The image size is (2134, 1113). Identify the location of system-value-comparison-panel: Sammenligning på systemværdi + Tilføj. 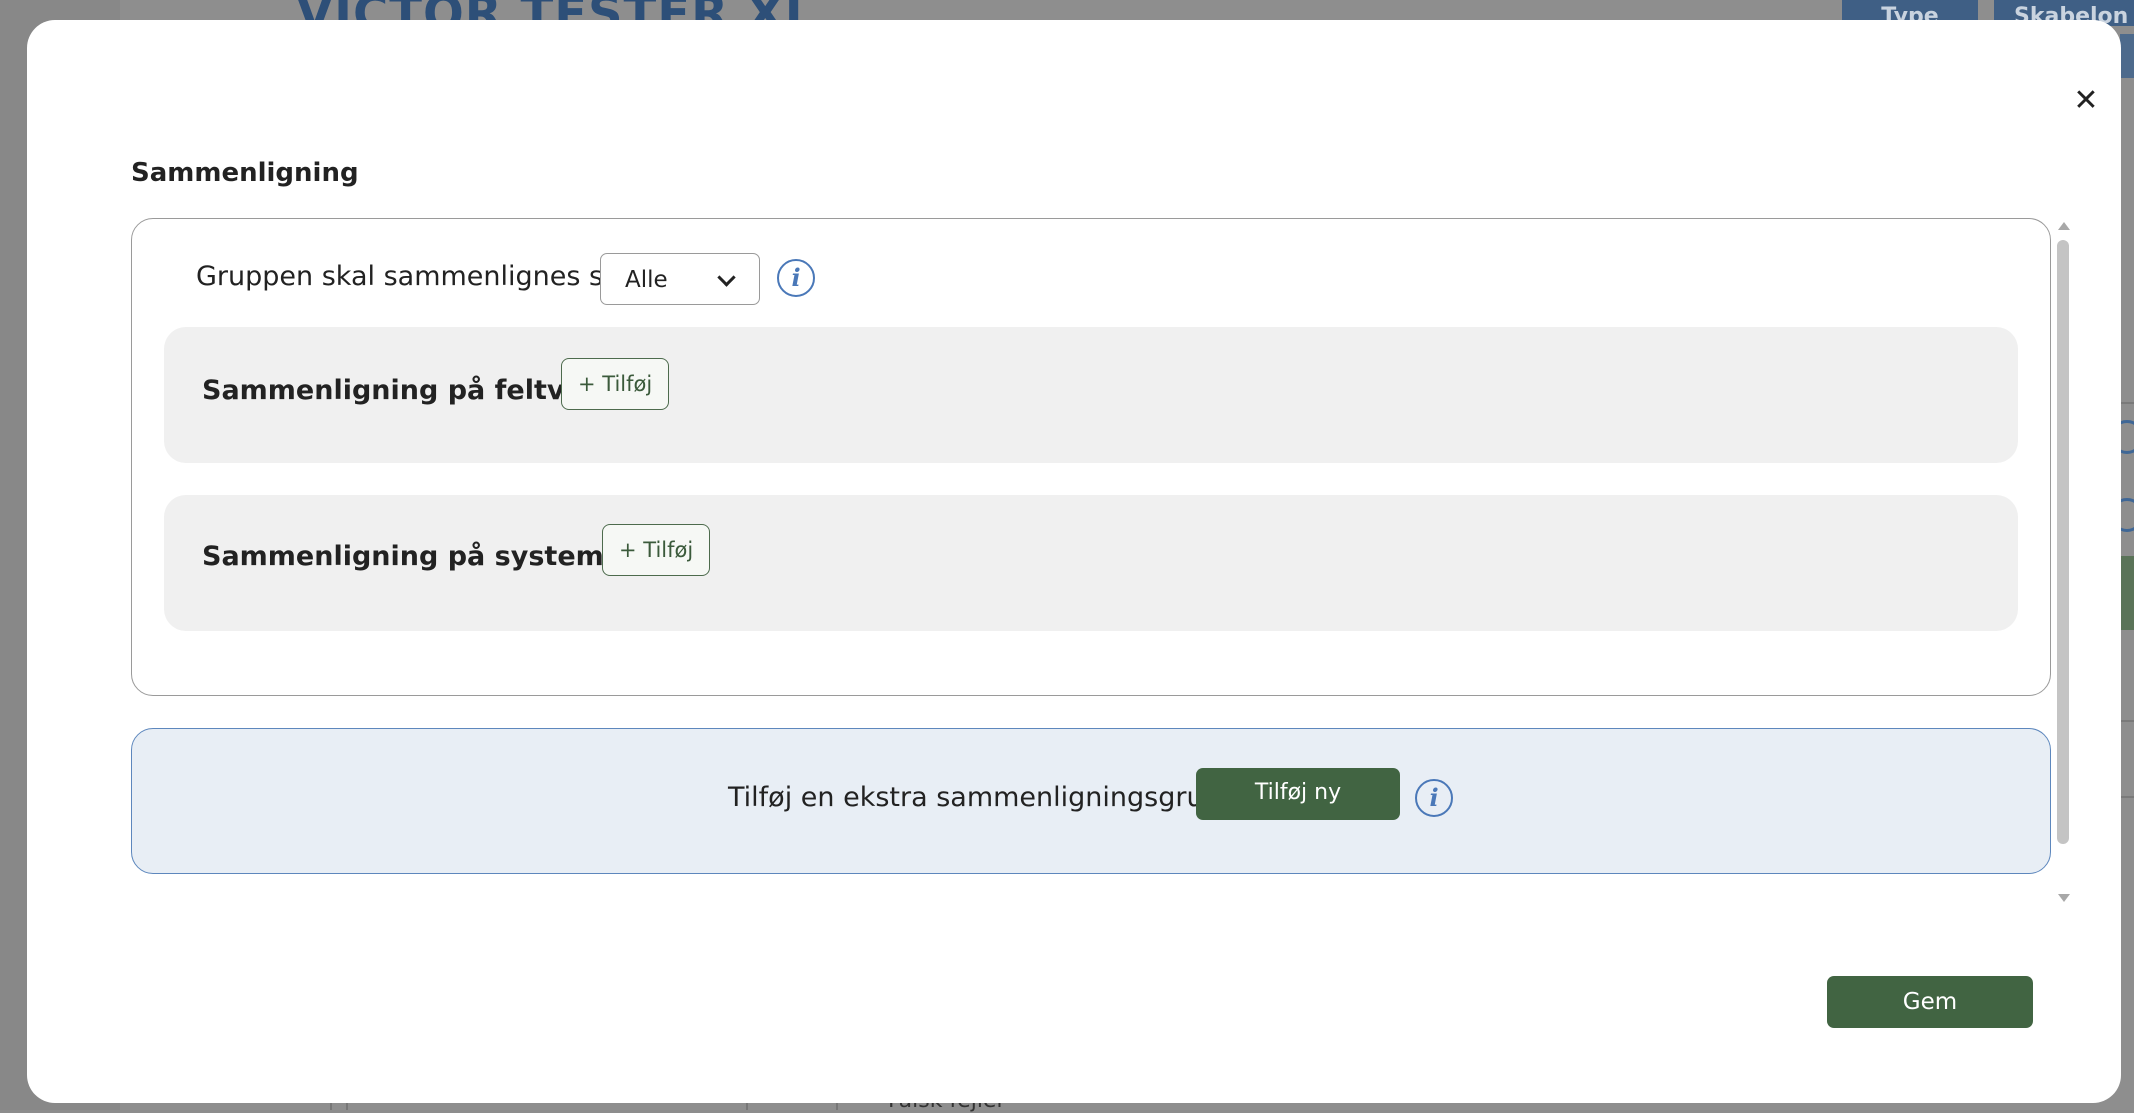
(1091, 563).